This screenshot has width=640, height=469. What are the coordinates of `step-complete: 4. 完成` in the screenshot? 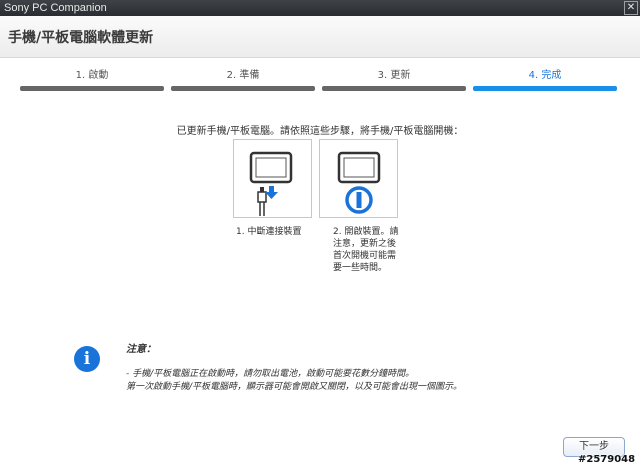 It's located at (545, 80).